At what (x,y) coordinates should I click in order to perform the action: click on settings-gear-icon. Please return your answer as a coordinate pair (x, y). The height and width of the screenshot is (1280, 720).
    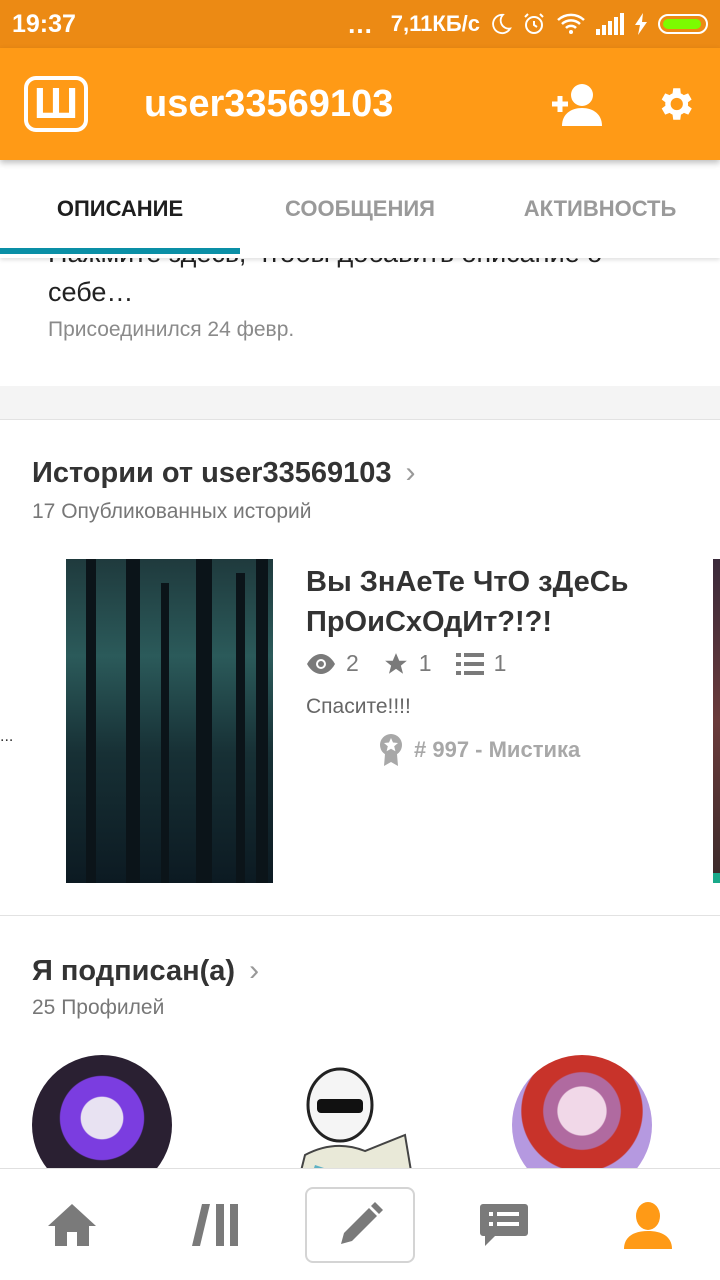
    Looking at the image, I should click on (675, 104).